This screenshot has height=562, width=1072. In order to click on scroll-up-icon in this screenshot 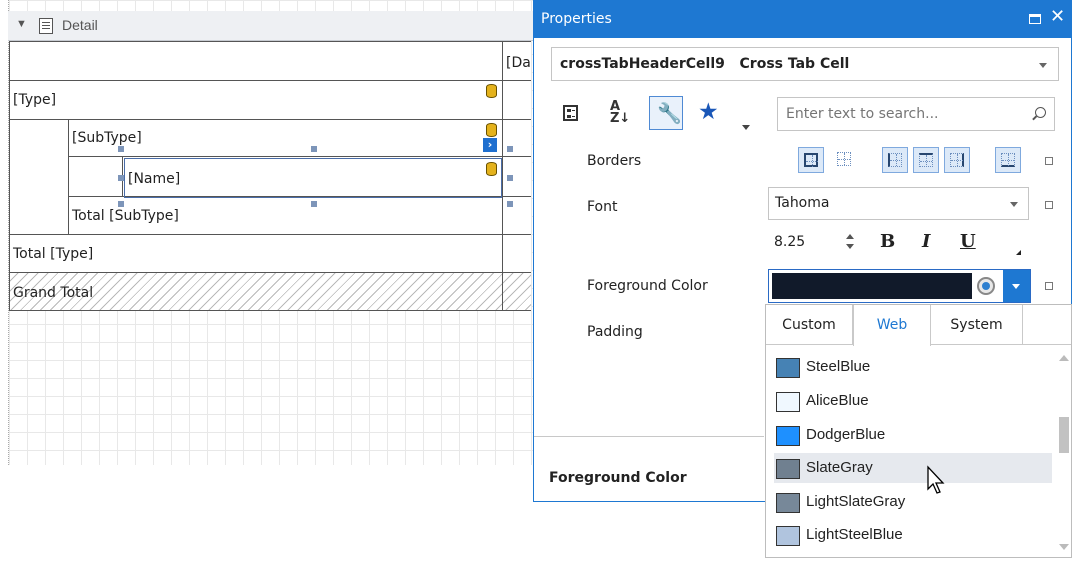, I will do `click(1064, 358)`.